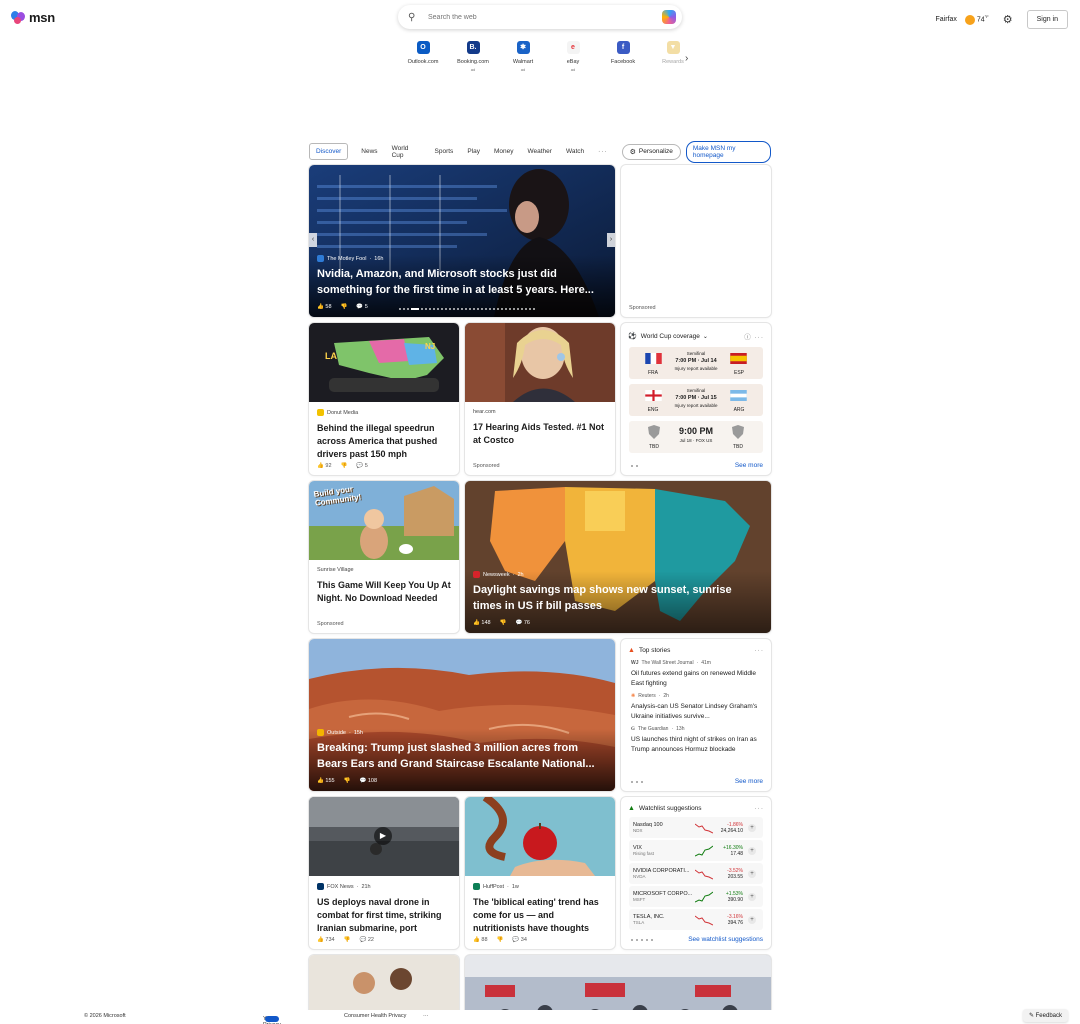 The width and height of the screenshot is (1080, 1024). I want to click on health-privacy-link: Consumer Health Privacy, so click(375, 1016).